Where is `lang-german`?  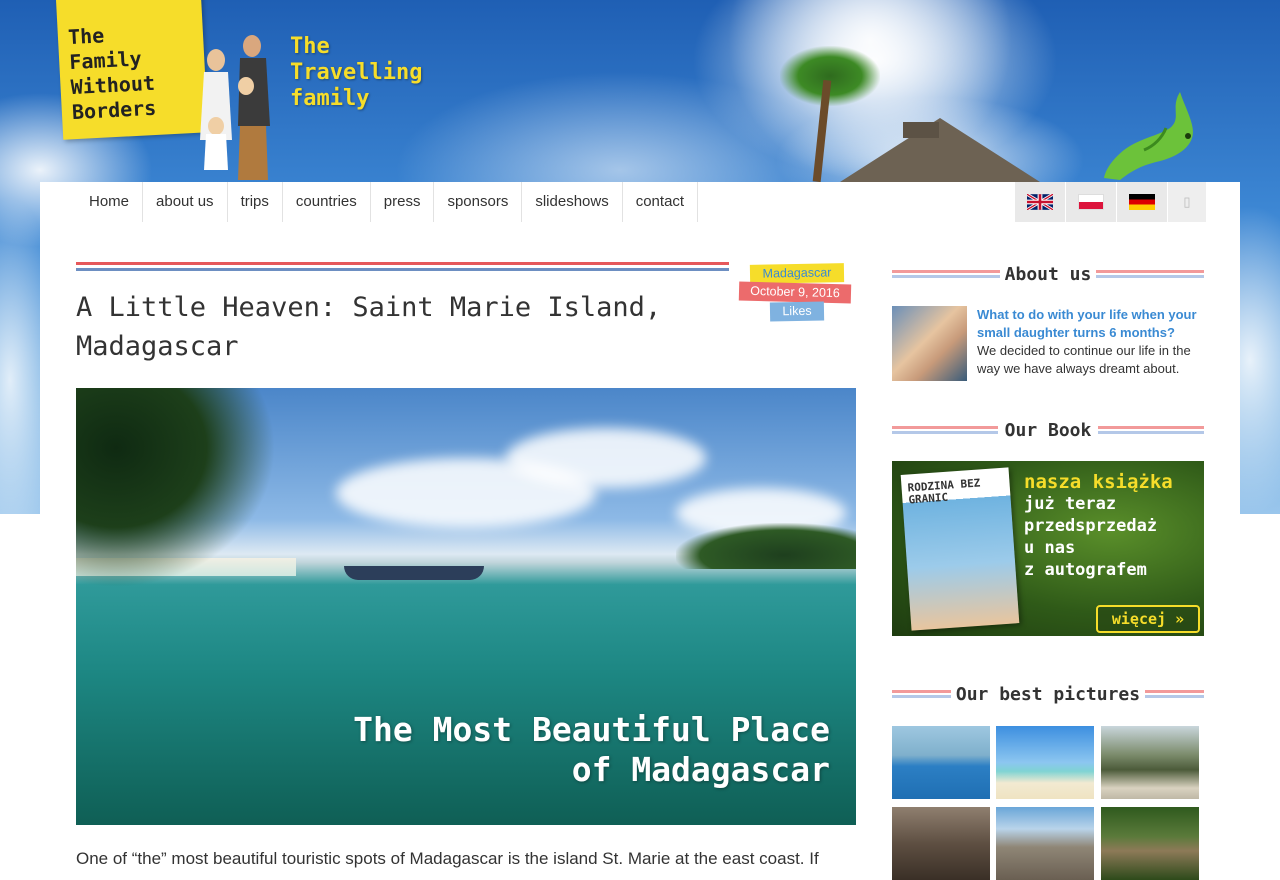 lang-german is located at coordinates (1141, 202).